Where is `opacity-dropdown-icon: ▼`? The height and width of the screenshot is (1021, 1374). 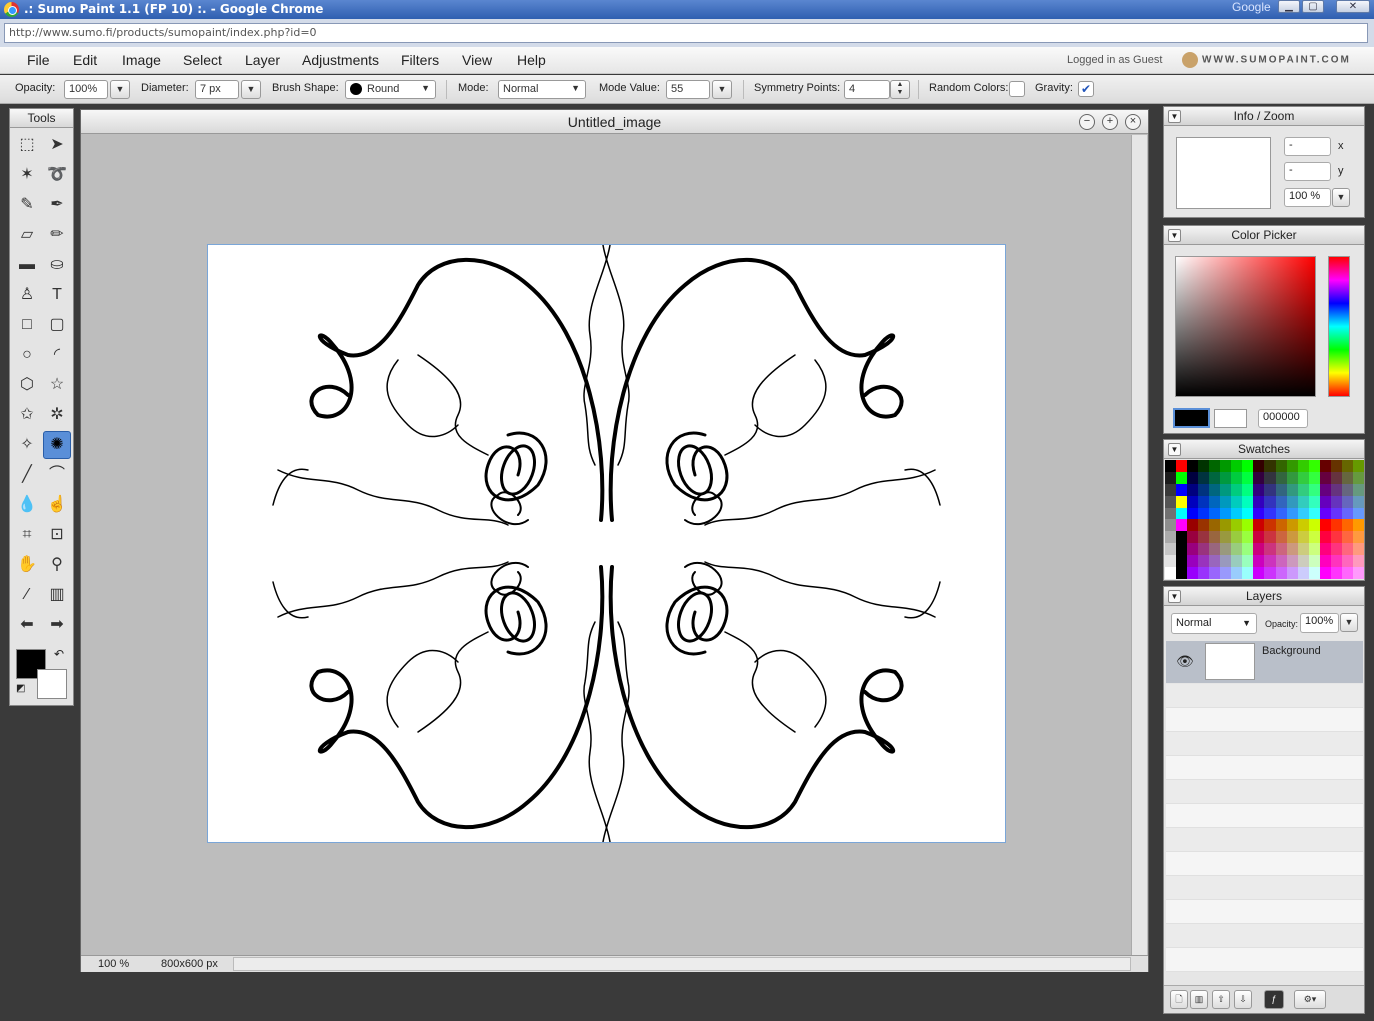 opacity-dropdown-icon: ▼ is located at coordinates (120, 89).